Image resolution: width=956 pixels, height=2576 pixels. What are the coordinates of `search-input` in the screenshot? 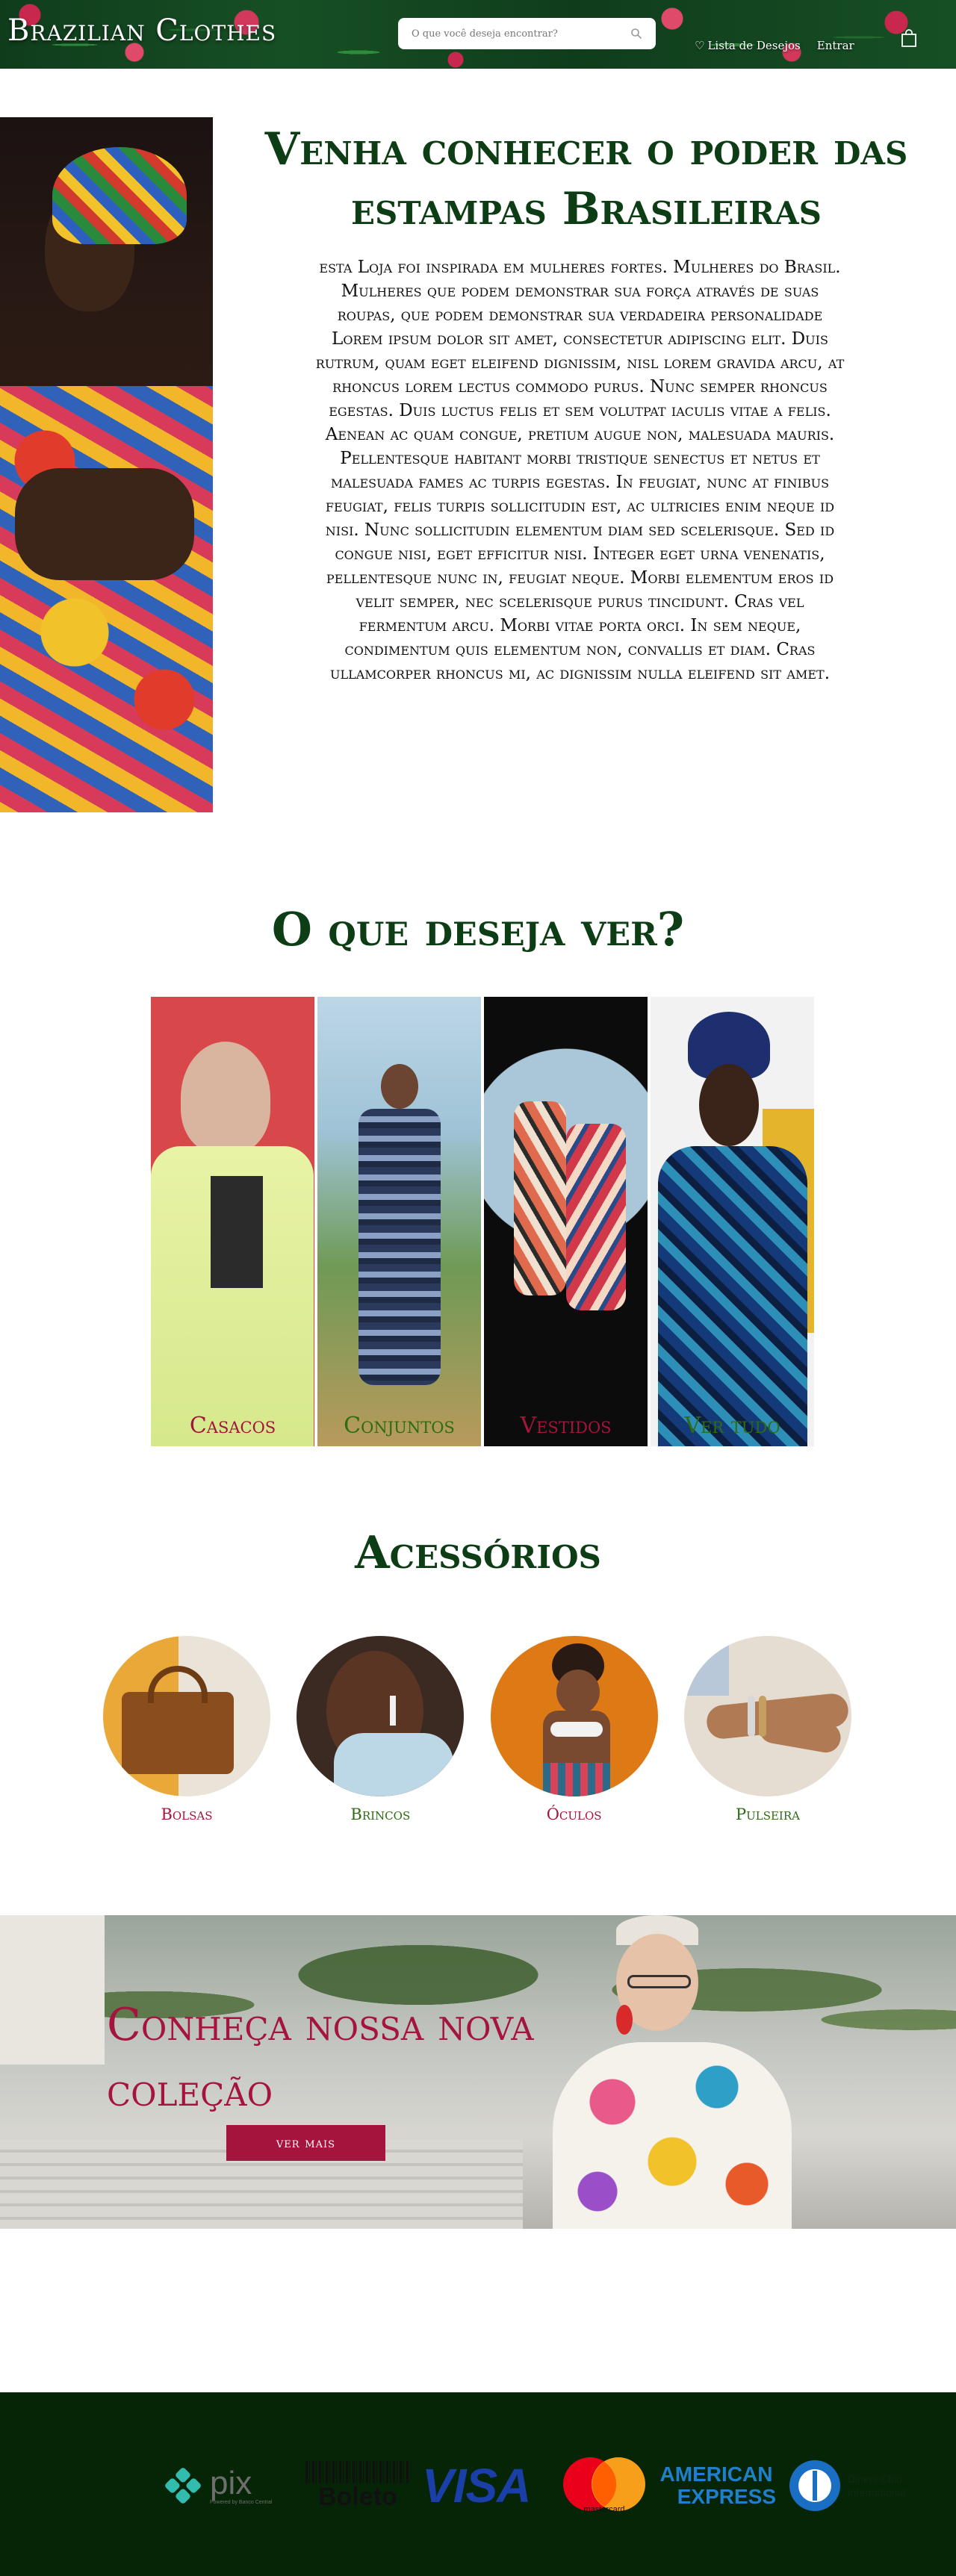 It's located at (521, 34).